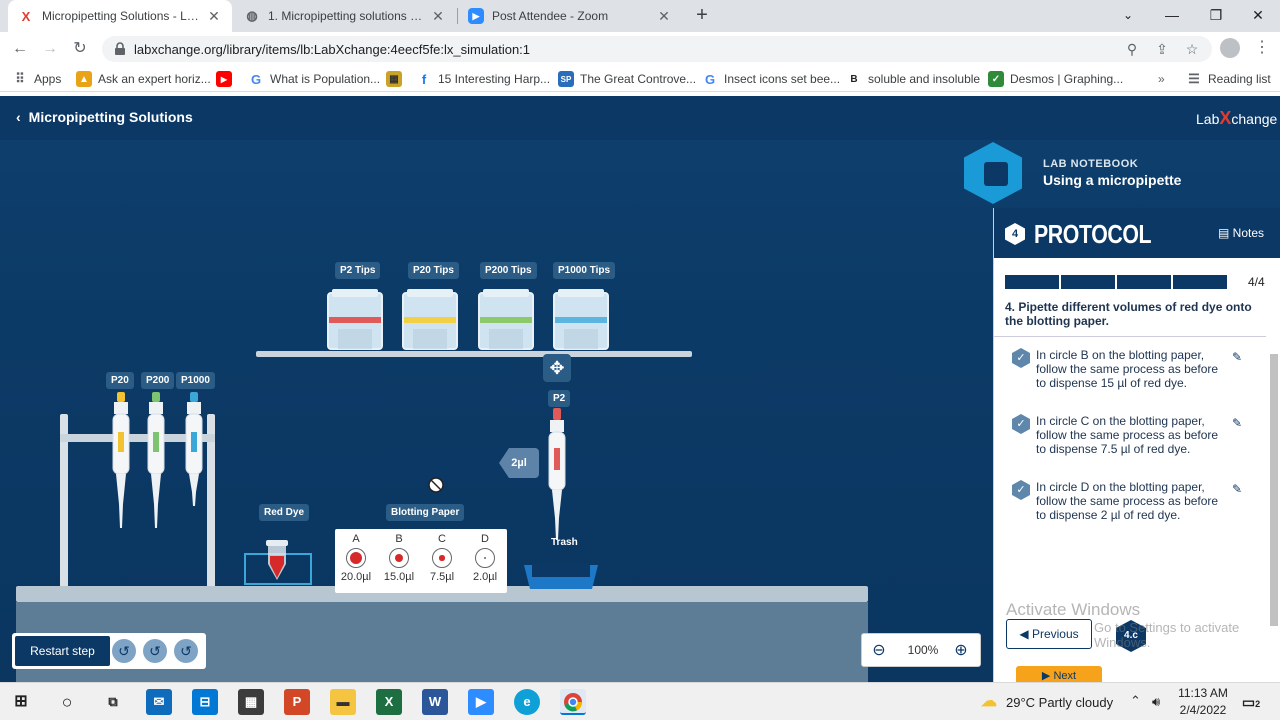  Describe the element at coordinates (570, 16) in the screenshot. I see `tab-zoom: ▶ Post Attendee - Zoom ✕` at that location.